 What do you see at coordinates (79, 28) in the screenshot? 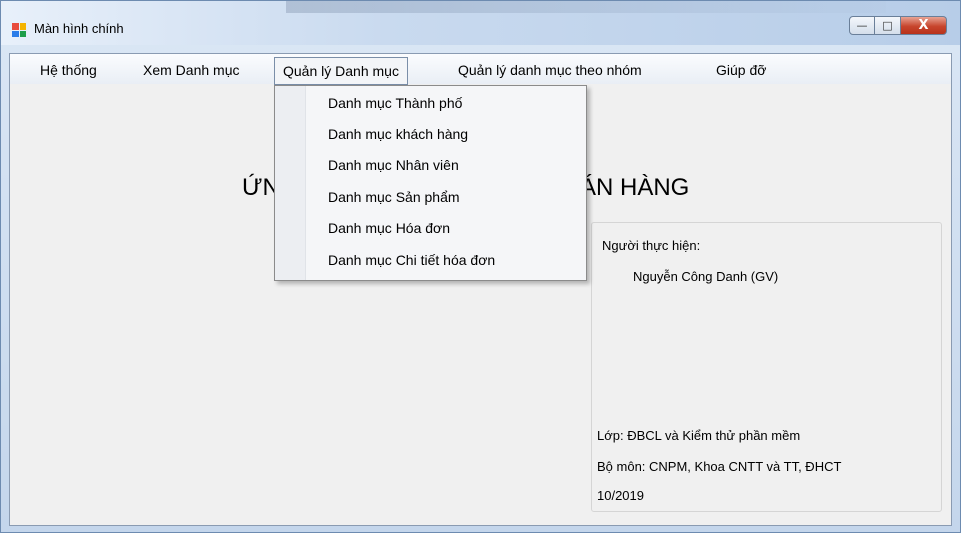
I see `window-title: Màn hình chính` at bounding box center [79, 28].